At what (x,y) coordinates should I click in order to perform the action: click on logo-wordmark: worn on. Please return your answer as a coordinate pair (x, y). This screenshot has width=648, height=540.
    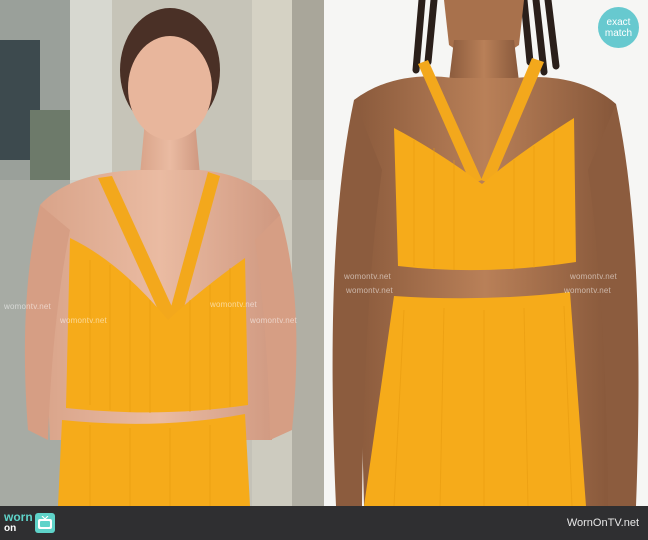
    Looking at the image, I should click on (18, 522).